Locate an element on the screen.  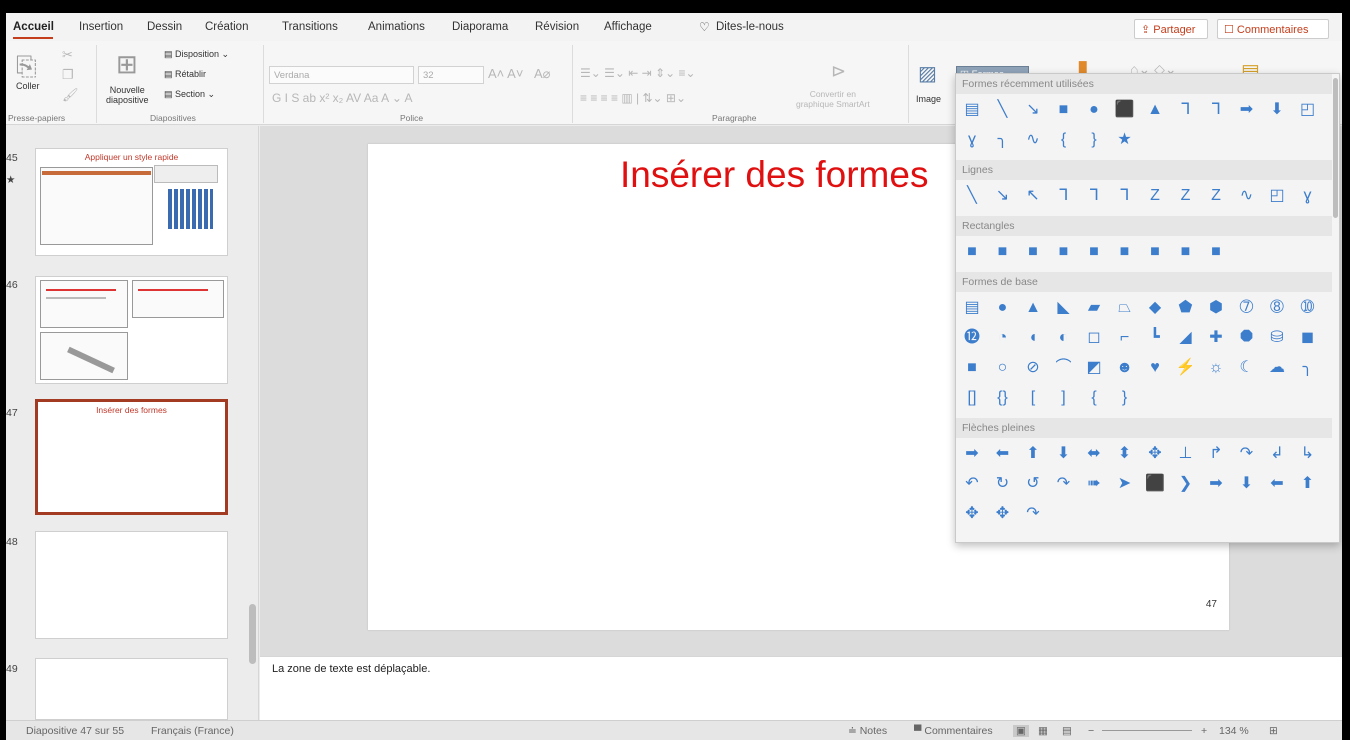
shape-option: ⬆ is located at coordinates (1033, 454).